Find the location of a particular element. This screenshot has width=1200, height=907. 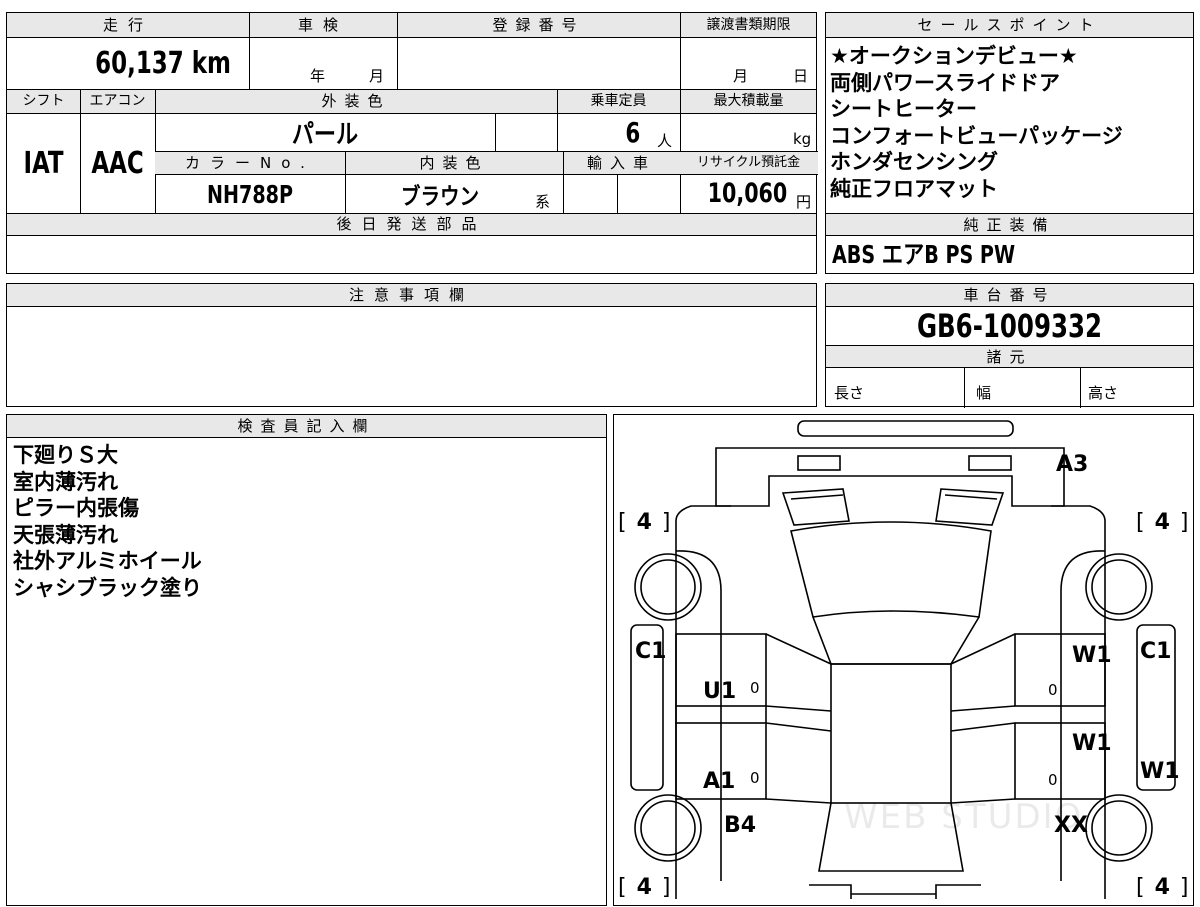

sales-point-item: ホンダセンシング is located at coordinates (914, 162).